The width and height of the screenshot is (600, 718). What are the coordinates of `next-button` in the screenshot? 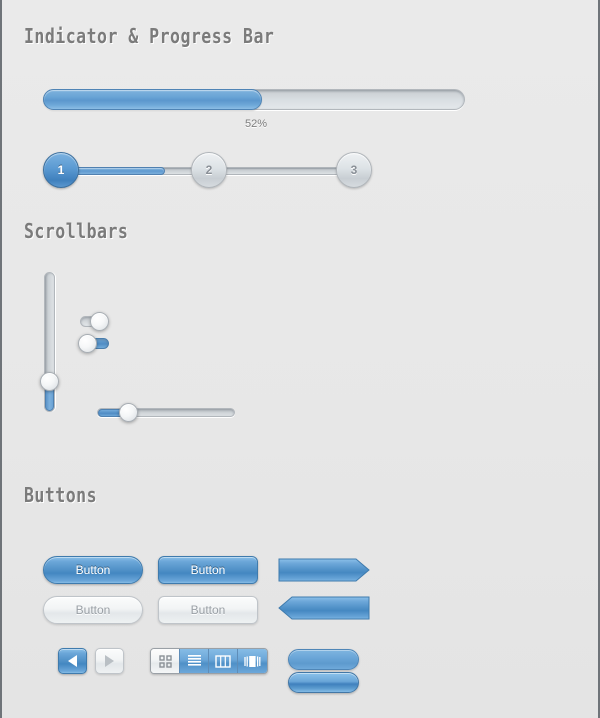 It's located at (109, 661).